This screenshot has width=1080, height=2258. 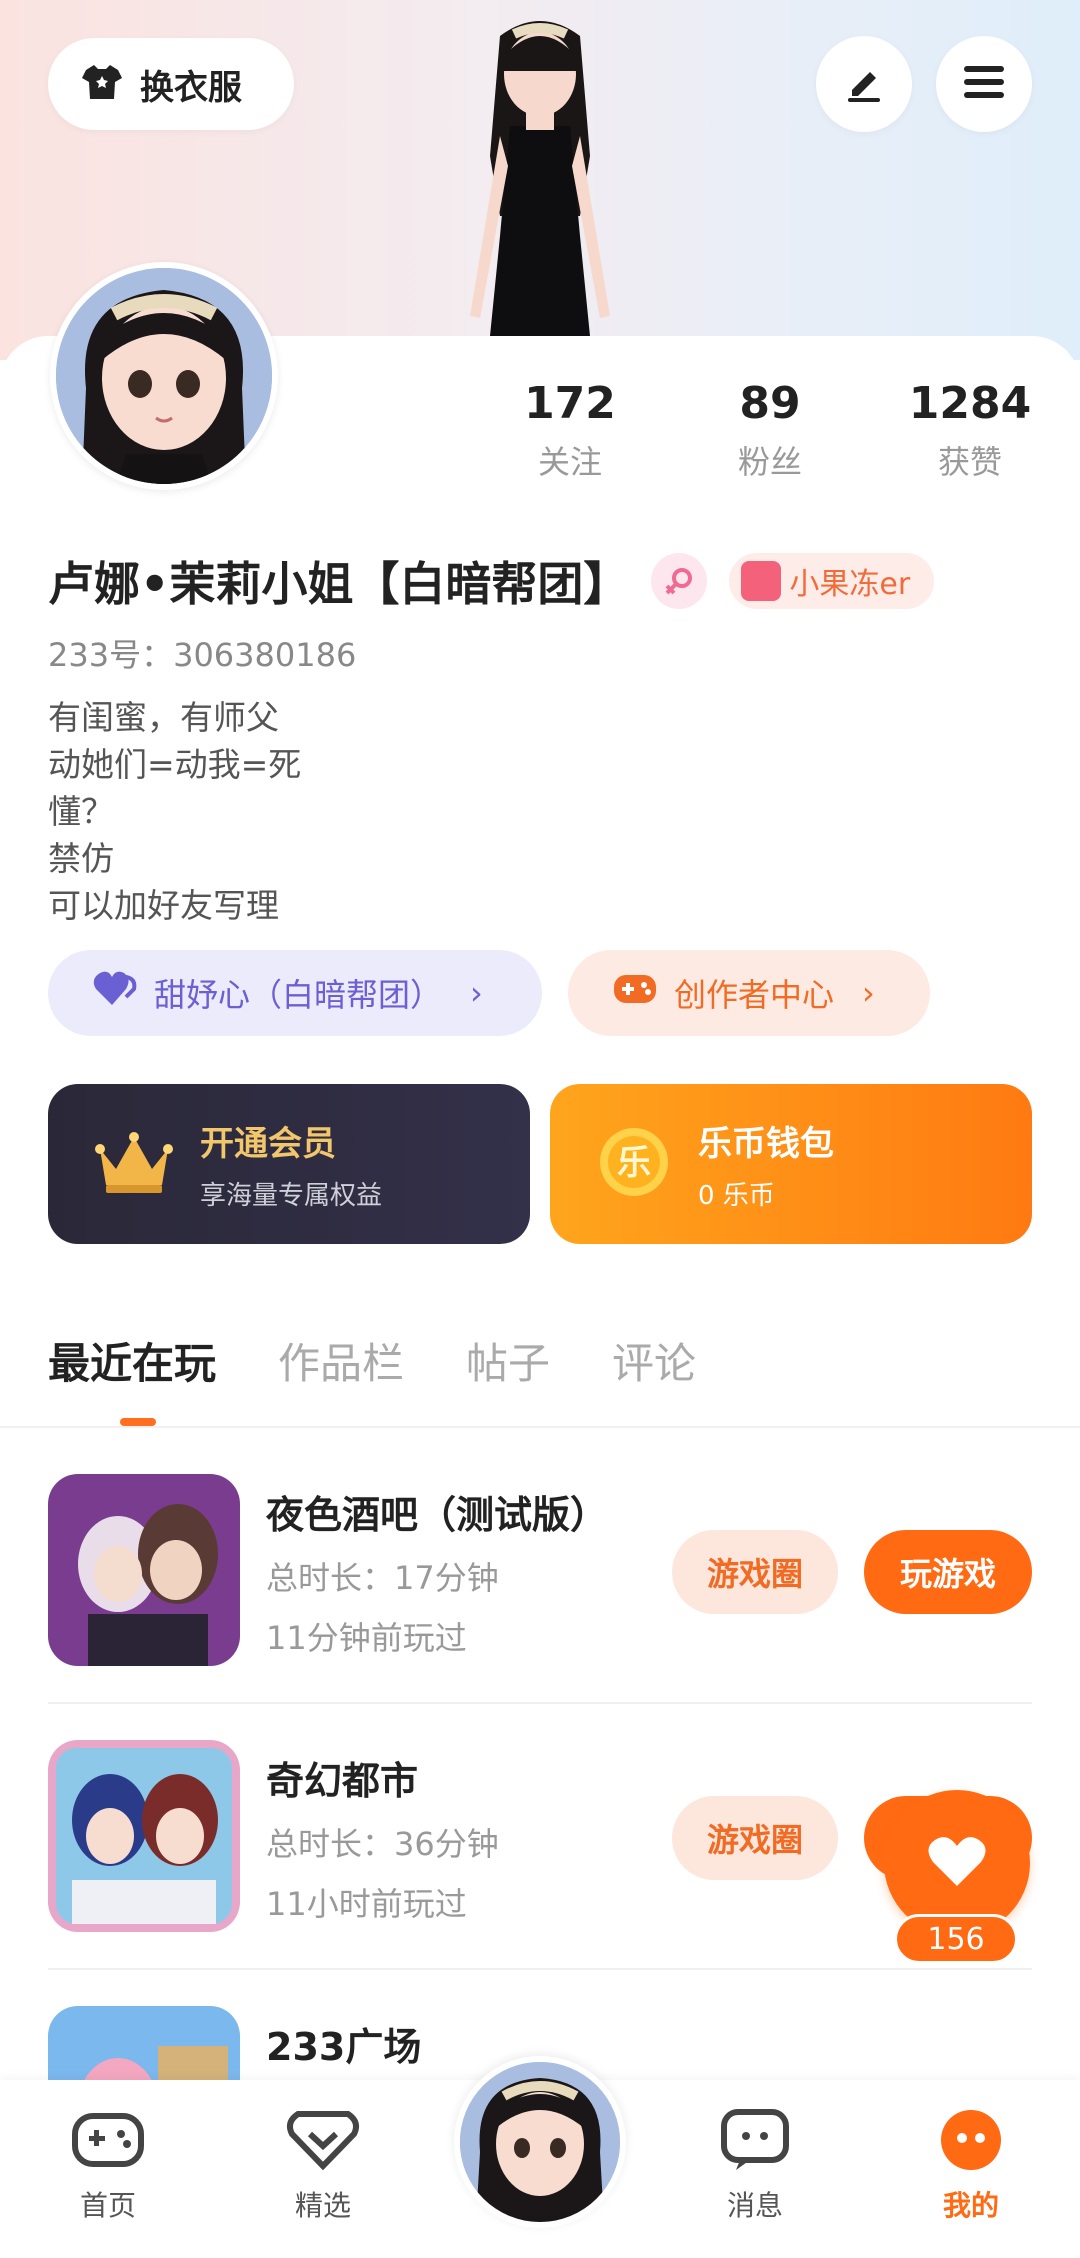 I want to click on nav-avatar-button, so click(x=540, y=2142).